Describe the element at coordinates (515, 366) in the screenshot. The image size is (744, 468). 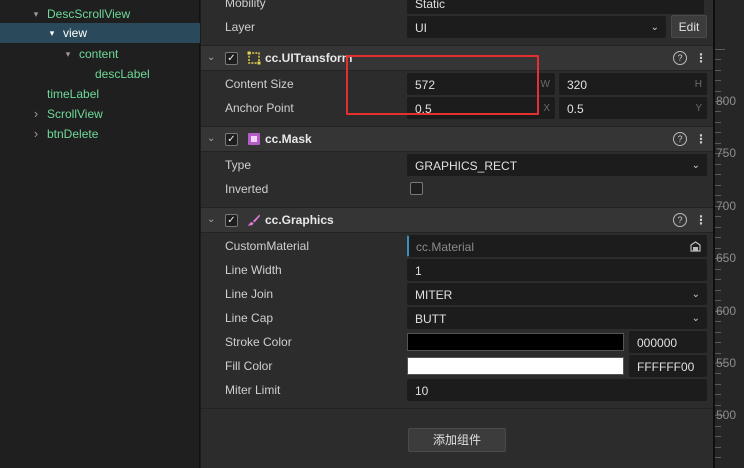
I see `fill-color-swatch` at that location.